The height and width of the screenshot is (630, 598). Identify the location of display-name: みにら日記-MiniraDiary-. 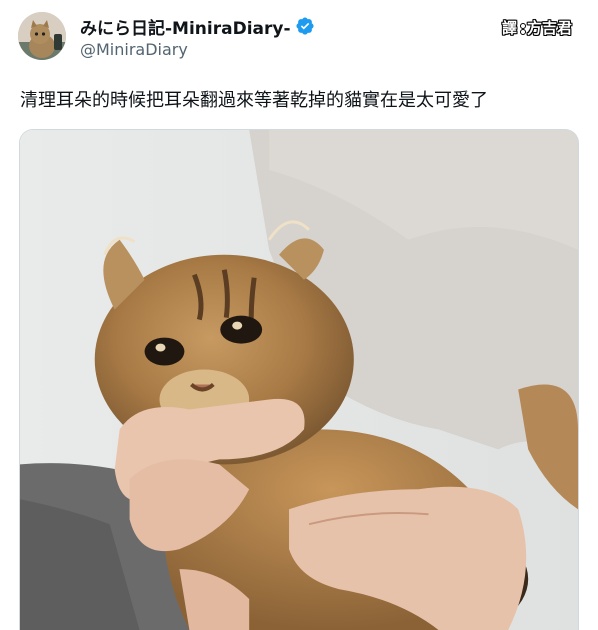
(185, 26).